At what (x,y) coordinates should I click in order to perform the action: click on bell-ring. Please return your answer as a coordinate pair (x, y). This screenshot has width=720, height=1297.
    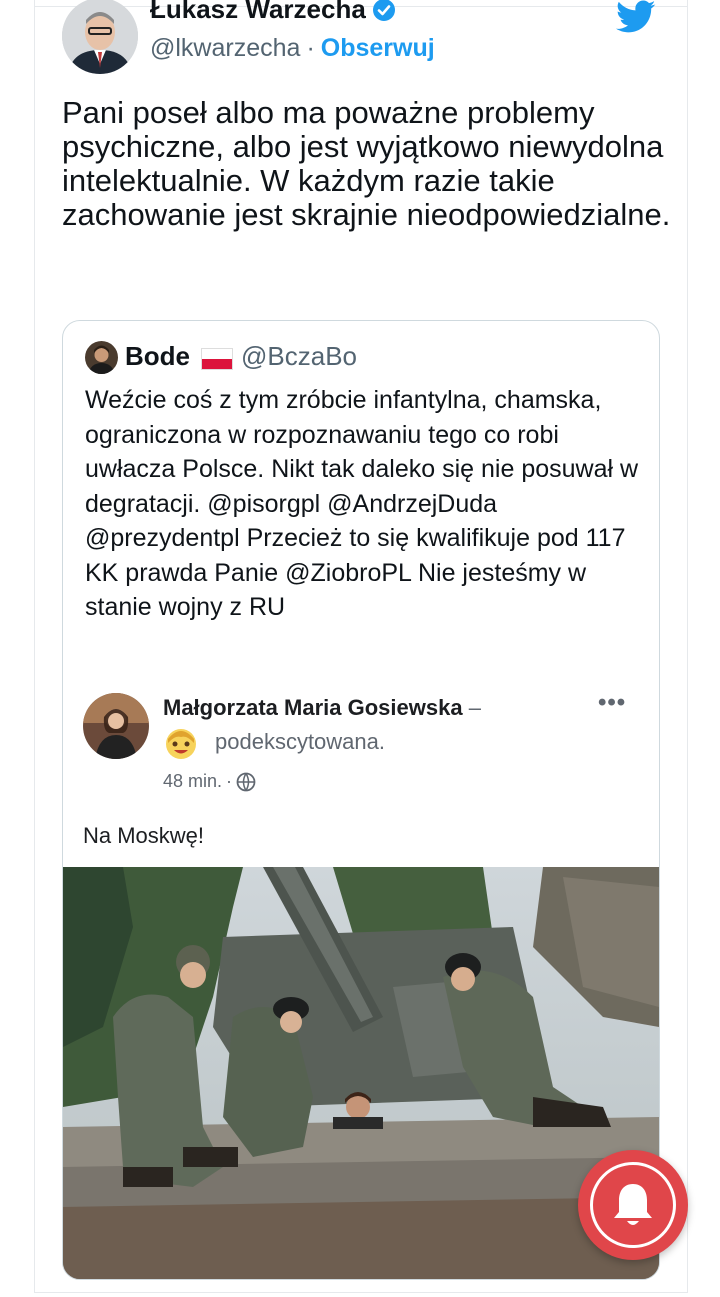
    Looking at the image, I should click on (633, 1205).